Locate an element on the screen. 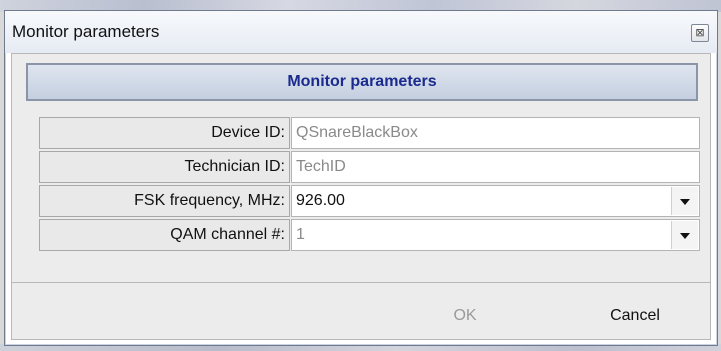 The image size is (721, 351). technician-id-field: TechID is located at coordinates (495, 167).